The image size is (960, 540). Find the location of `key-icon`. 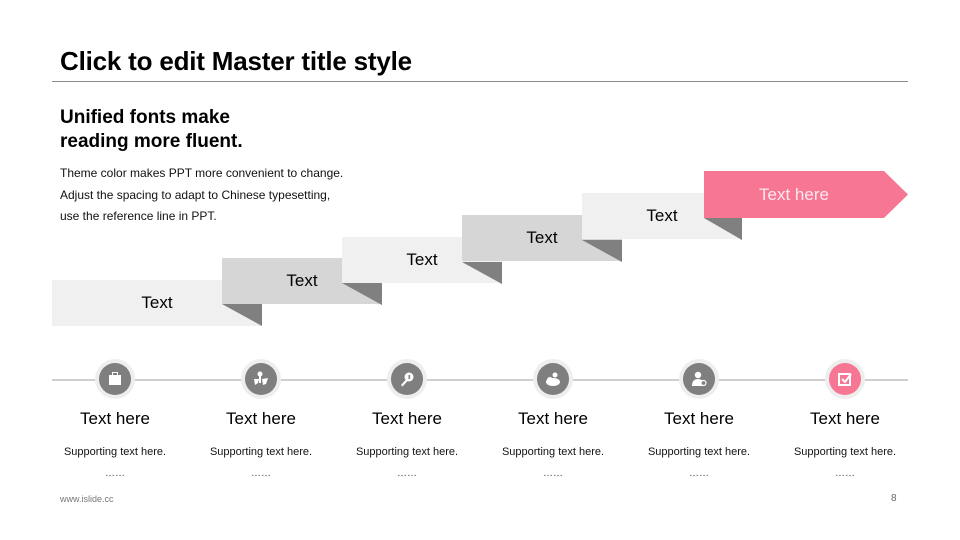

key-icon is located at coordinates (407, 379).